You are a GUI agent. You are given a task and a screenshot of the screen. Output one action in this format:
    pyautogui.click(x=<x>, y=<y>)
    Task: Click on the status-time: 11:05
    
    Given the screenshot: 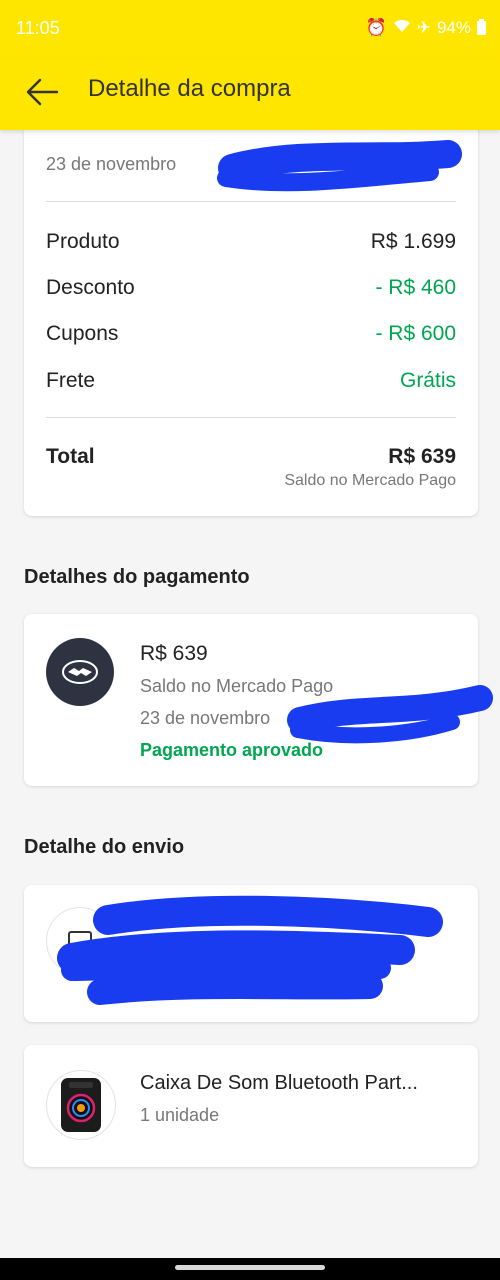 What is the action you would take?
    pyautogui.click(x=38, y=28)
    